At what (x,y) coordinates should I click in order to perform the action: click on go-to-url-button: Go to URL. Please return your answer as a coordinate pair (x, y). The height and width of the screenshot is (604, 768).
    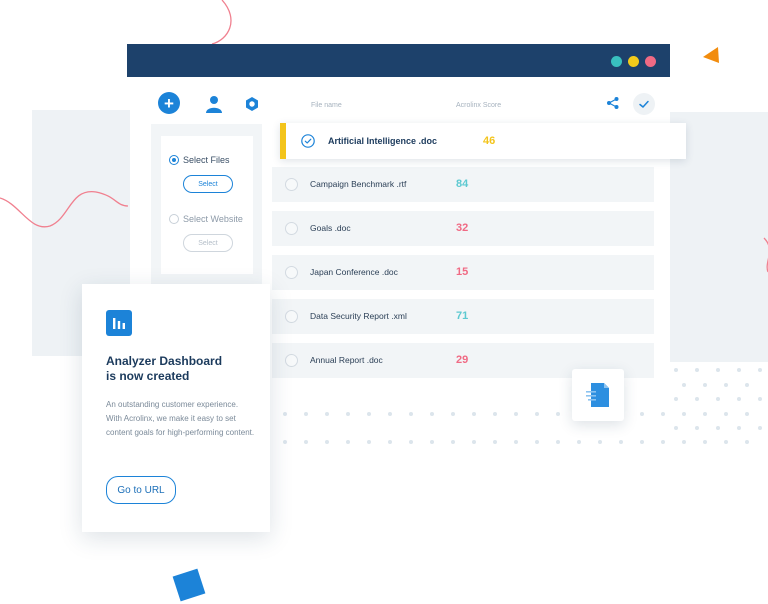
    Looking at the image, I should click on (141, 490).